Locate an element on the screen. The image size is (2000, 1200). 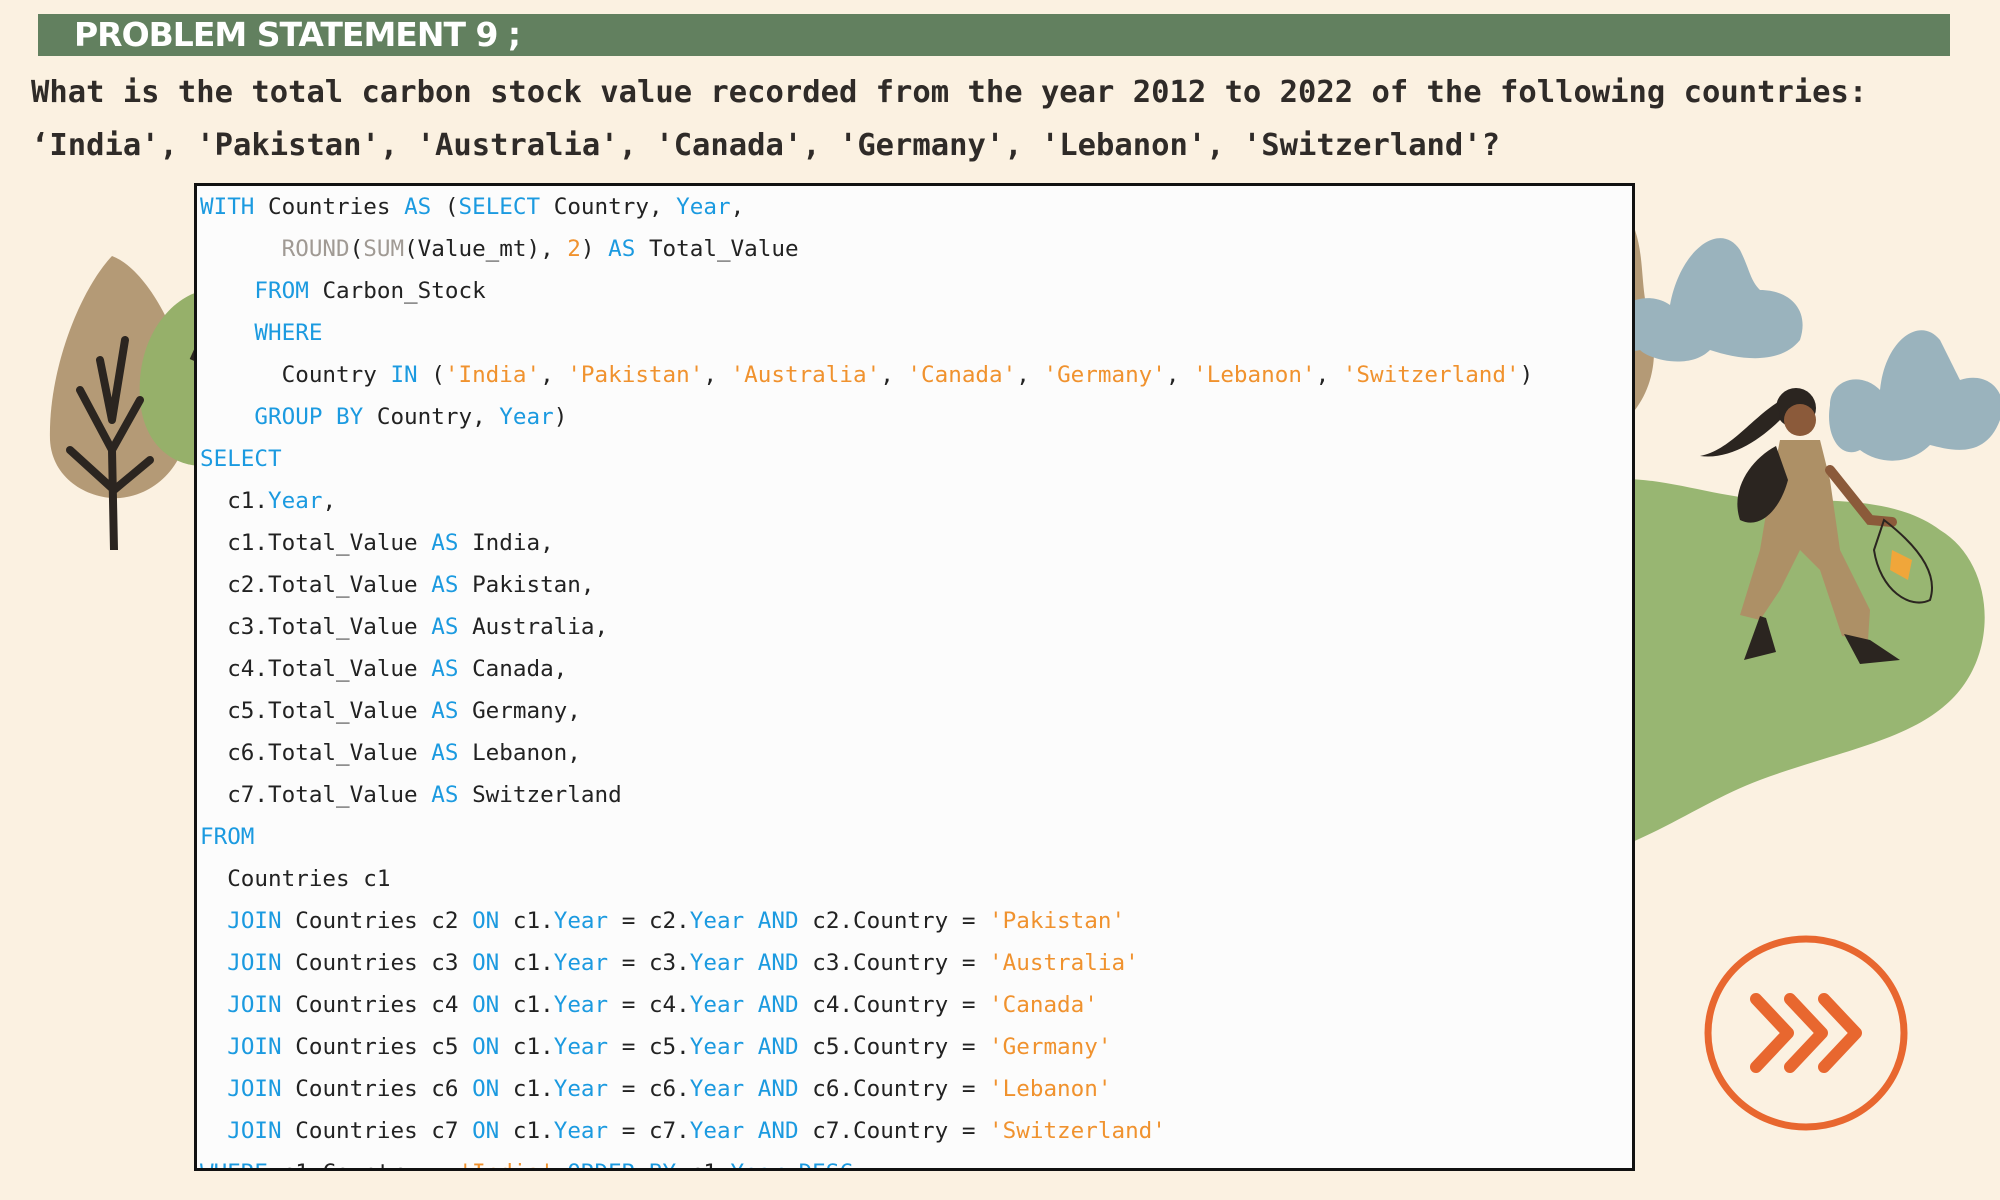
code-line: c5.Total_Value AS Germany, is located at coordinates (390, 711).